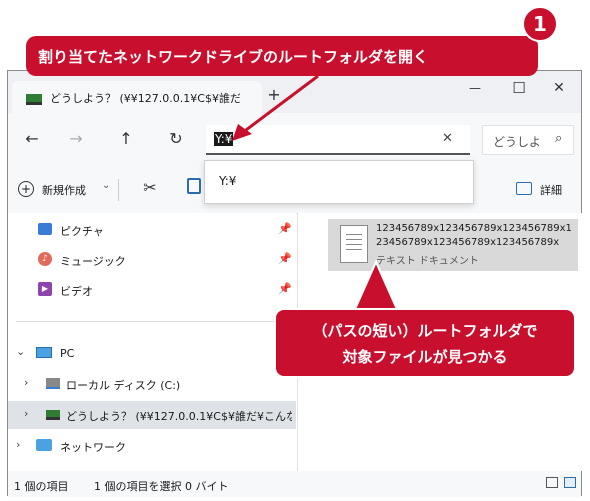 The image size is (590, 501). What do you see at coordinates (82, 231) in the screenshot?
I see `sidebar-item-label: ピクチャ` at bounding box center [82, 231].